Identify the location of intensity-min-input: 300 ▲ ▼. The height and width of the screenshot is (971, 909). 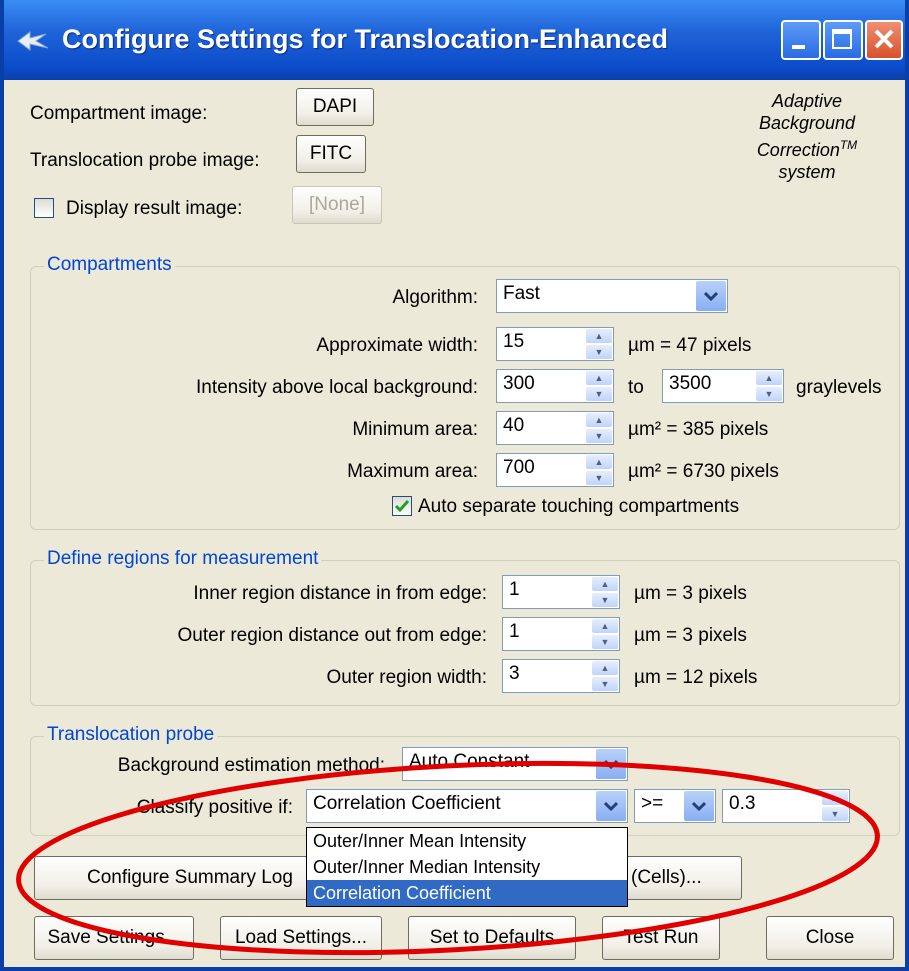
(555, 386).